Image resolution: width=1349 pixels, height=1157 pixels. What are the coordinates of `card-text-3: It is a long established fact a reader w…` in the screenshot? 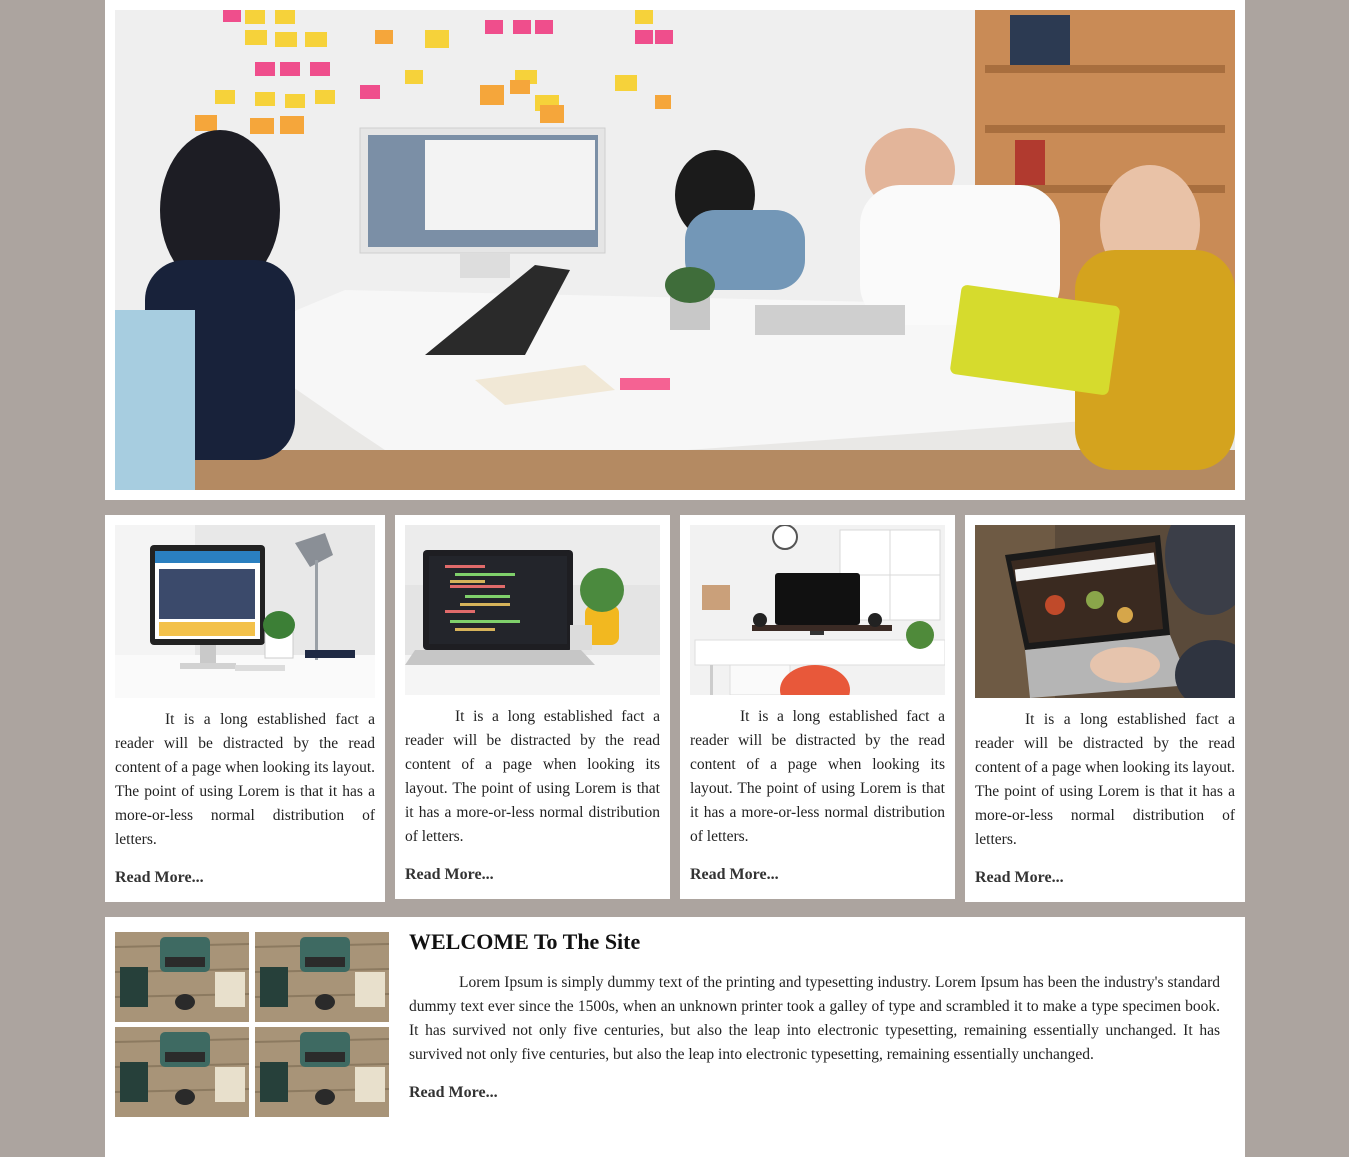 It's located at (817, 776).